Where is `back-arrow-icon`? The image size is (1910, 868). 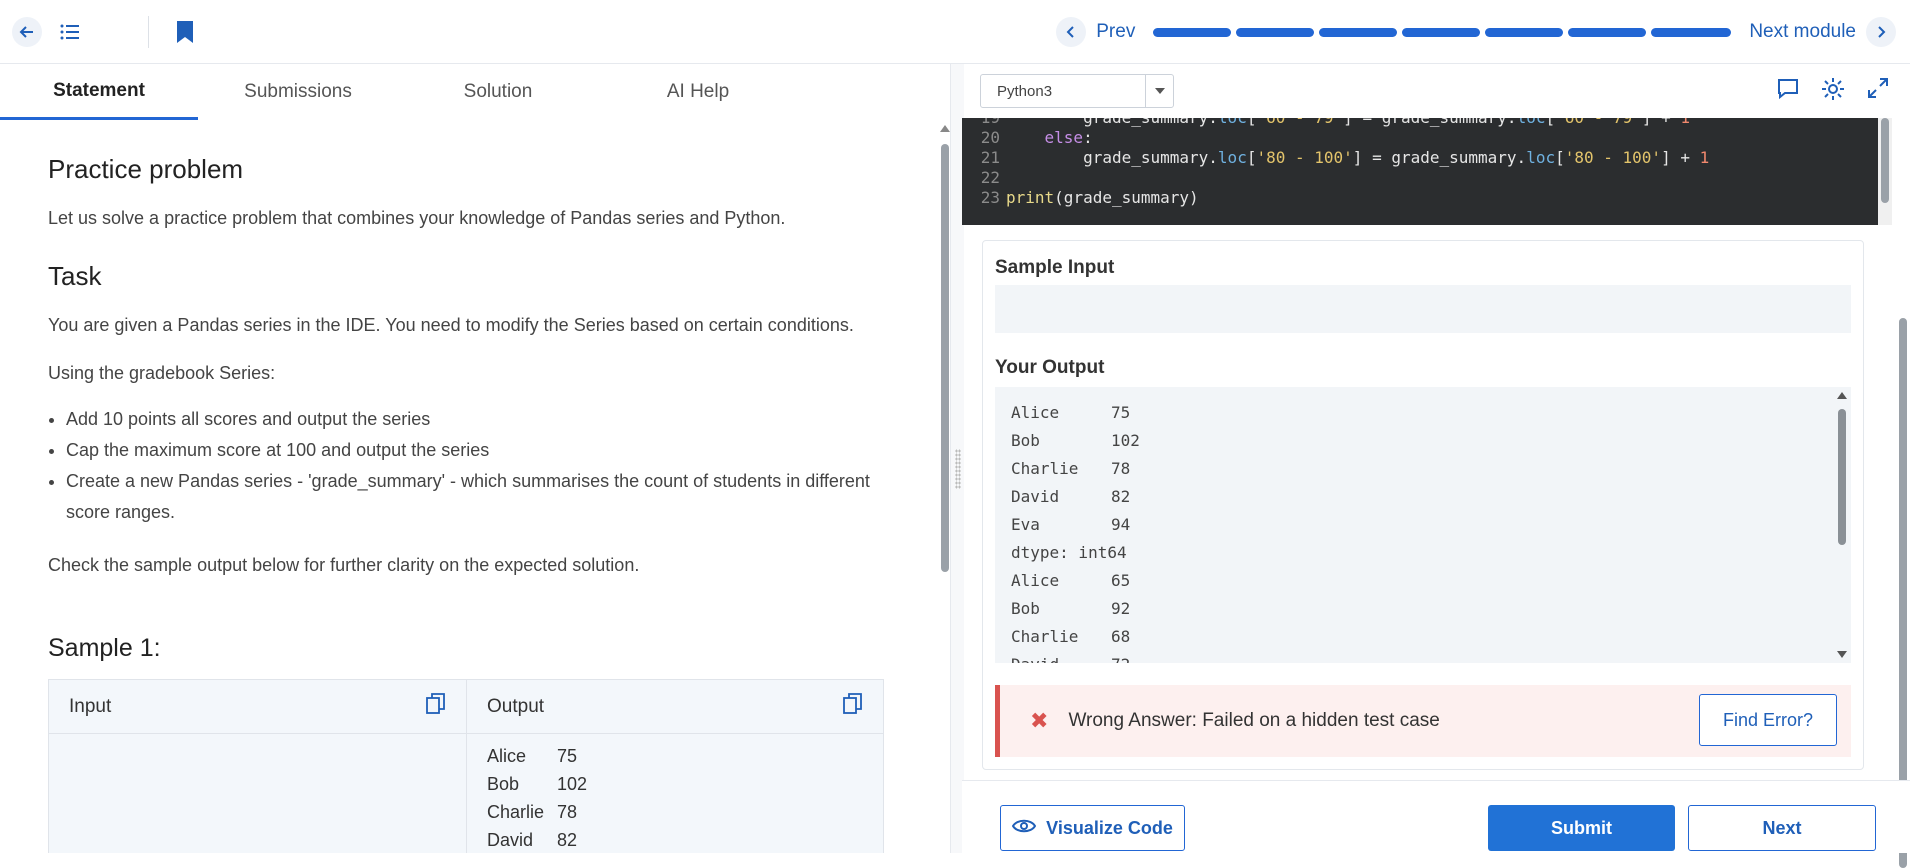
back-arrow-icon is located at coordinates (27, 31).